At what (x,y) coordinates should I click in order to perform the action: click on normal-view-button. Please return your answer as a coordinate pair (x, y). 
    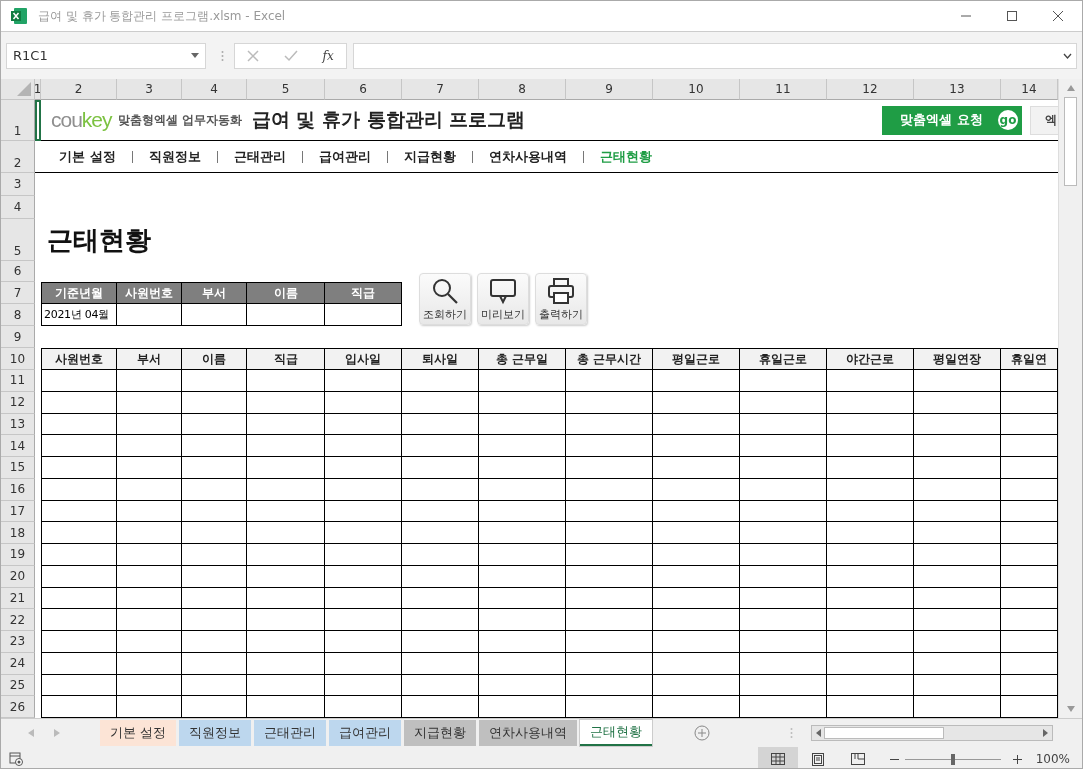
    Looking at the image, I should click on (777, 757).